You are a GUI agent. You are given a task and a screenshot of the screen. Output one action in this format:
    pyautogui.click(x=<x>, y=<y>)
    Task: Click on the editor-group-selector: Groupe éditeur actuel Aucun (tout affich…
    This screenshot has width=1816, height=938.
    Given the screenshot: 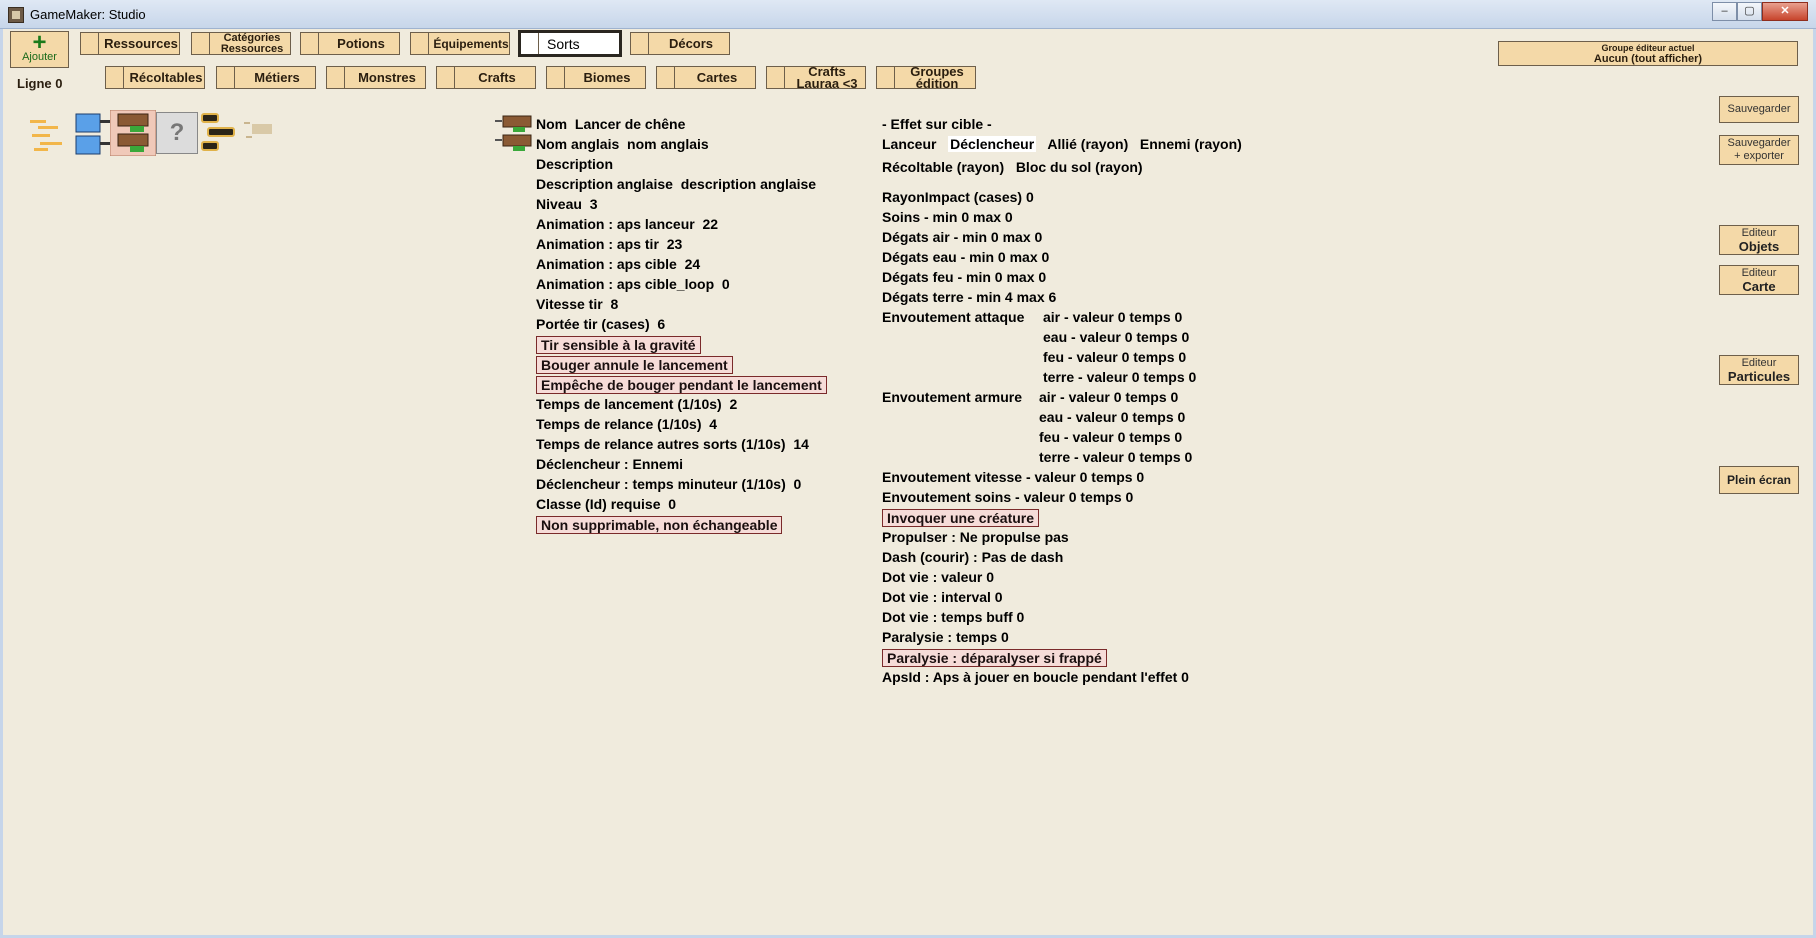 What is the action you would take?
    pyautogui.click(x=1648, y=53)
    